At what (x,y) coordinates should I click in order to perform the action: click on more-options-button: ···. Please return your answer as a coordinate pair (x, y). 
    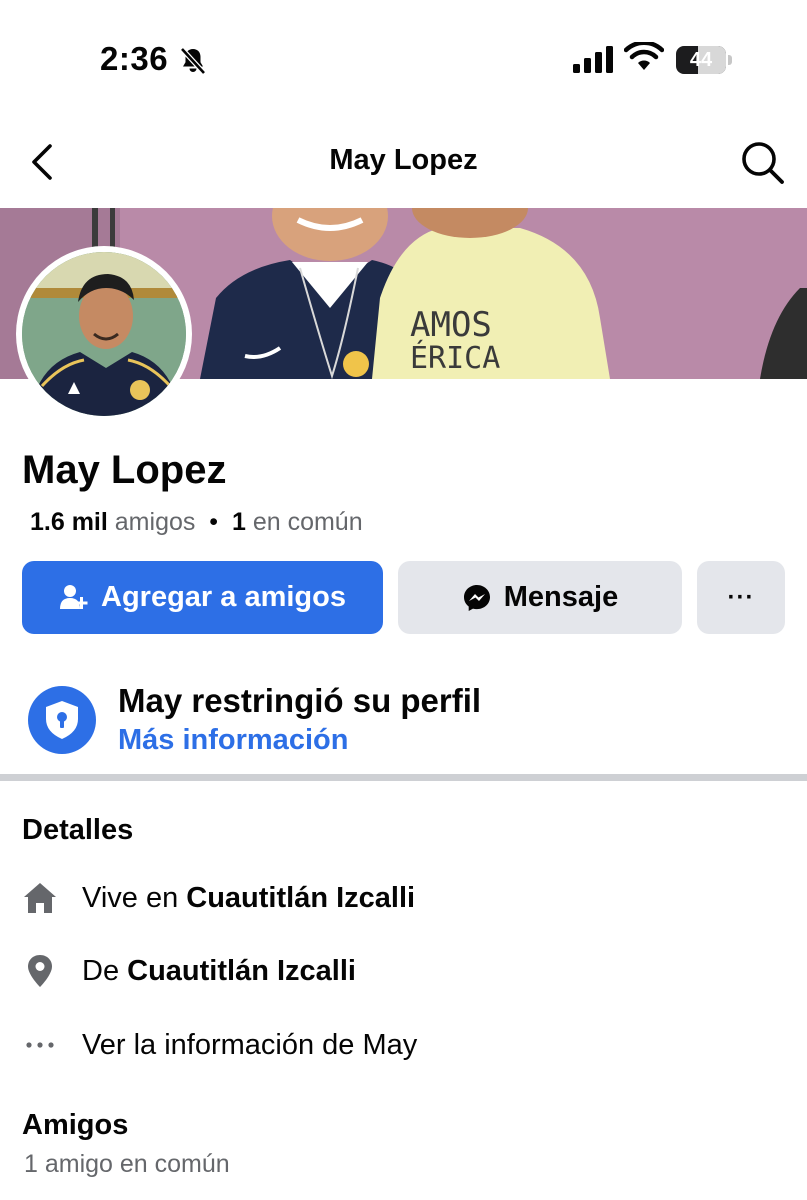
    Looking at the image, I should click on (741, 597).